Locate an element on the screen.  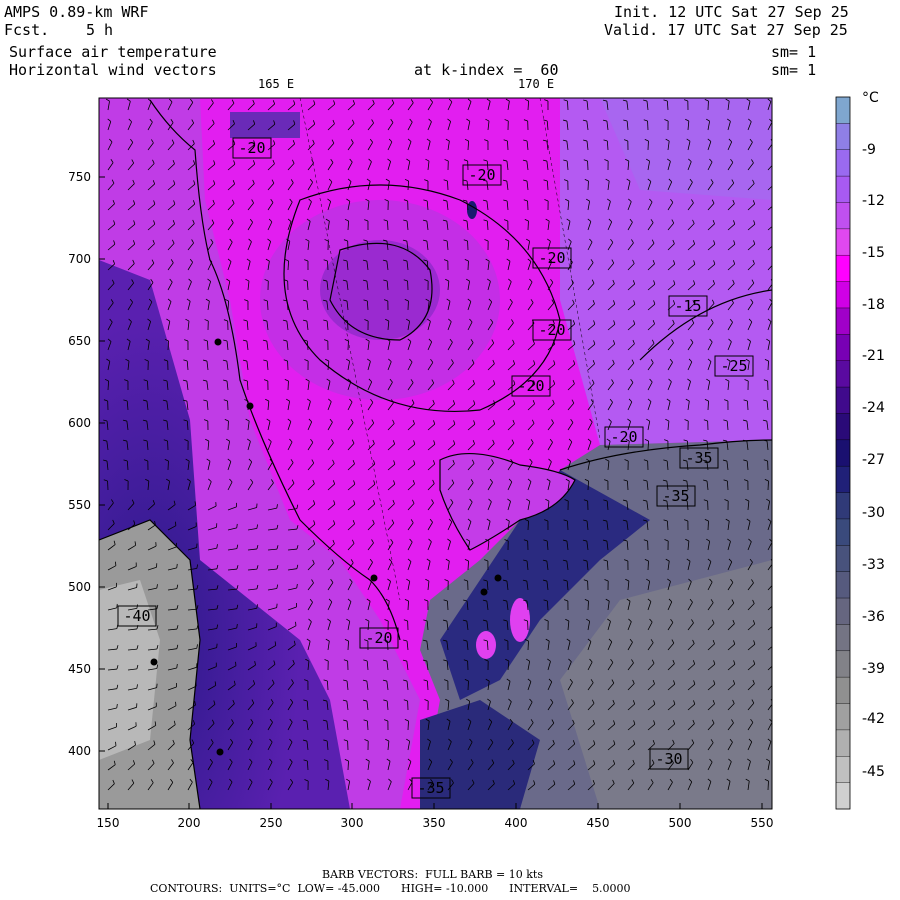
x-tick-label: 150 is located at coordinates (108, 823).